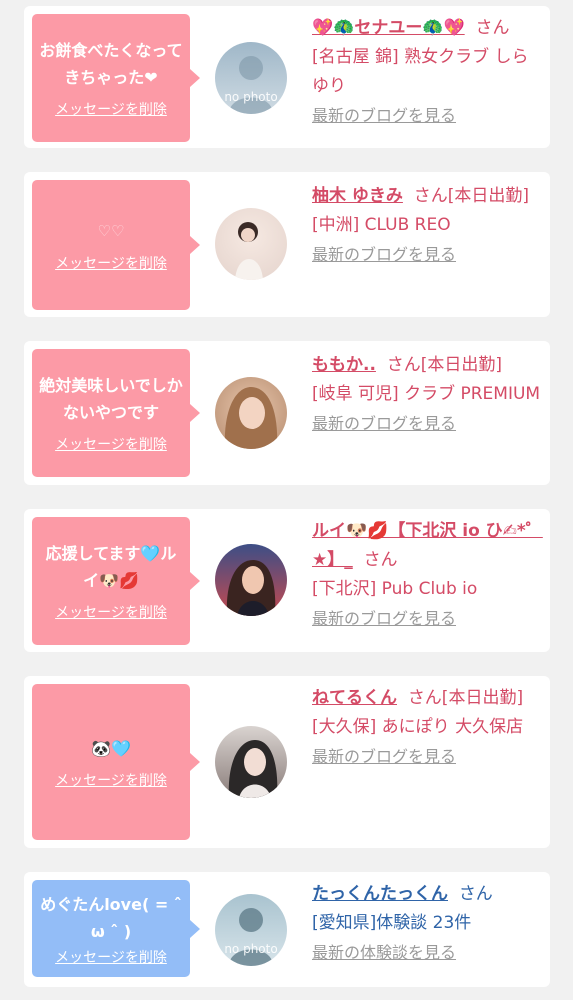  I want to click on message-bubble: 🐼🩵 メッセージを削除, so click(116, 762).